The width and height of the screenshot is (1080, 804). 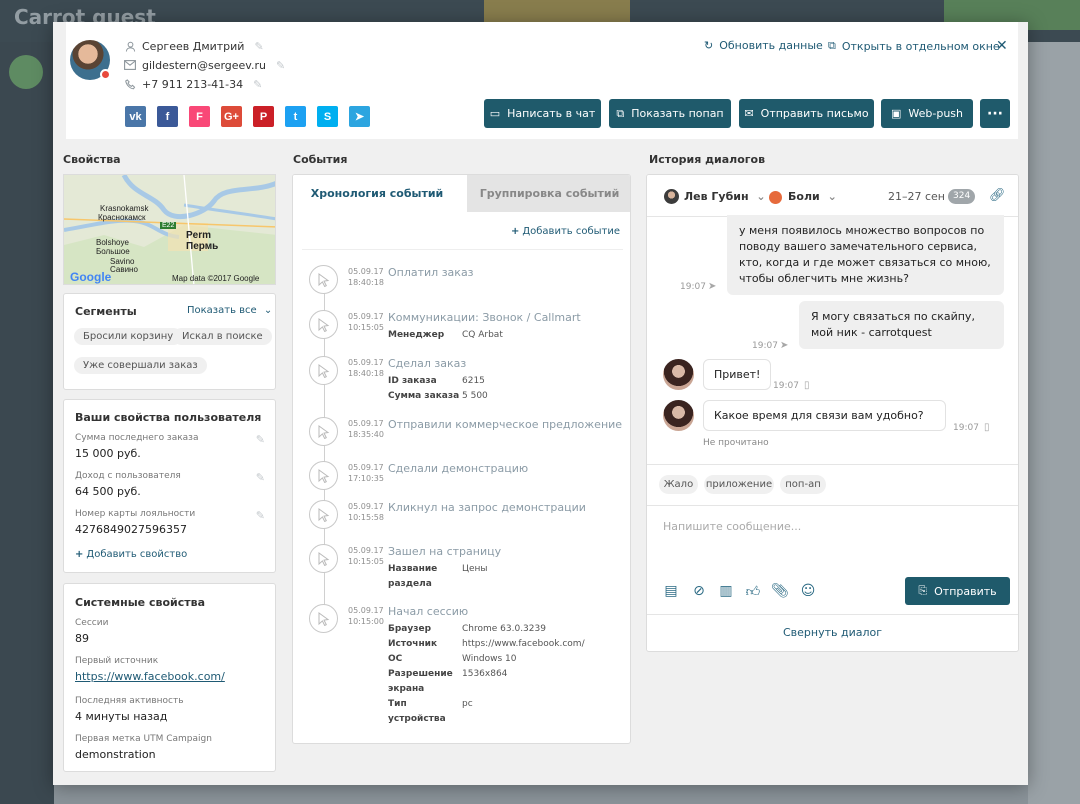 I want to click on dialog-tag: приложение, so click(x=739, y=484).